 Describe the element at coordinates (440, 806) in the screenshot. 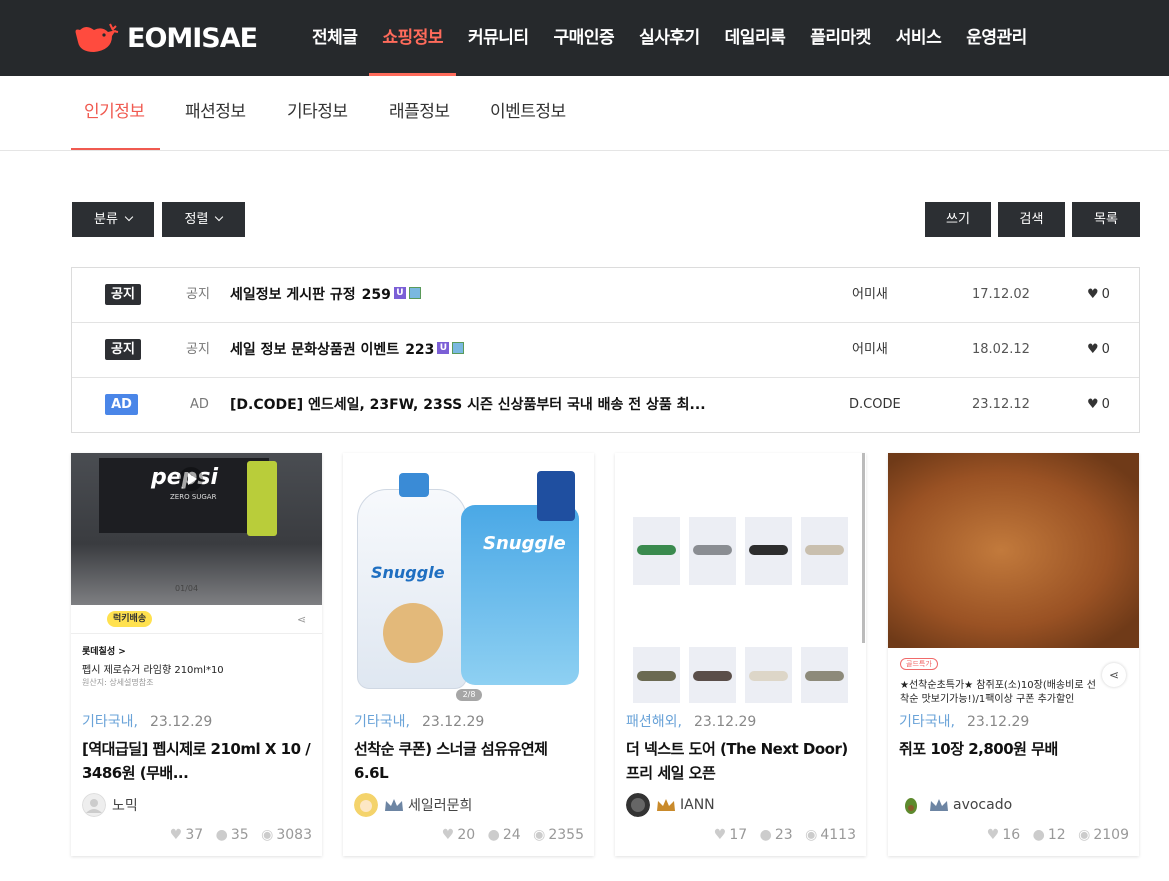

I see `author-name: 세일러문희` at that location.